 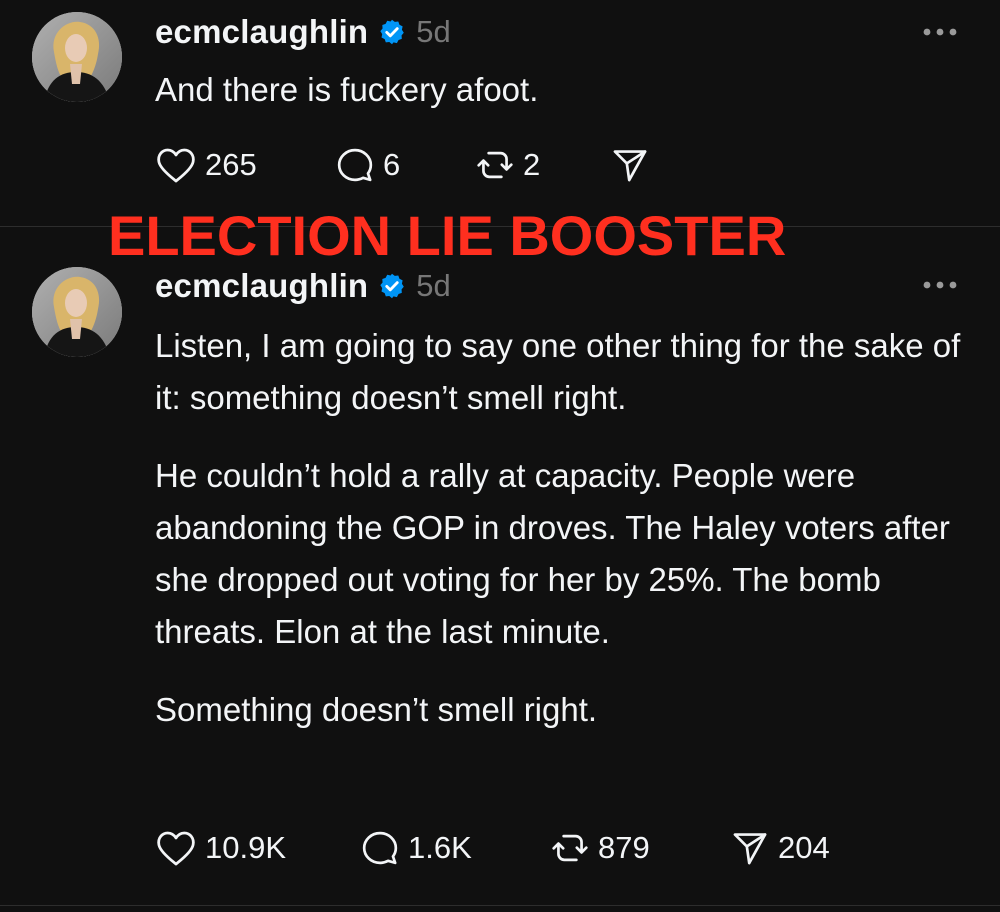 What do you see at coordinates (570, 90) in the screenshot?
I see `post-text: And there is fuckery afoot.` at bounding box center [570, 90].